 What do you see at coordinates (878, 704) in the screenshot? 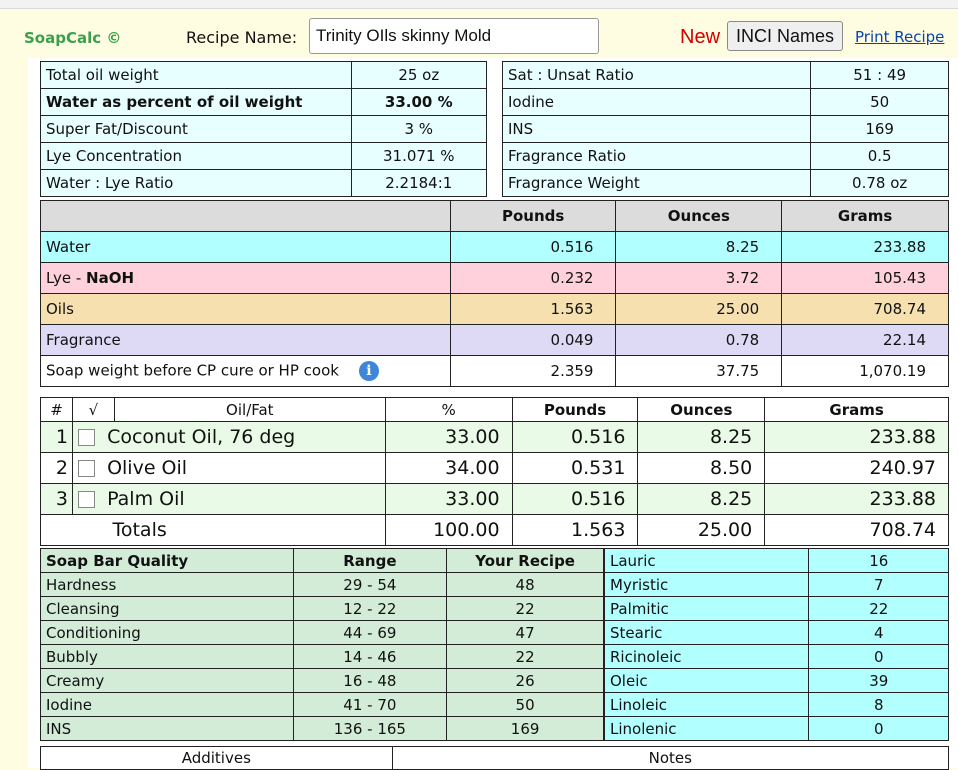
I see `fatty-acid-value: 8` at bounding box center [878, 704].